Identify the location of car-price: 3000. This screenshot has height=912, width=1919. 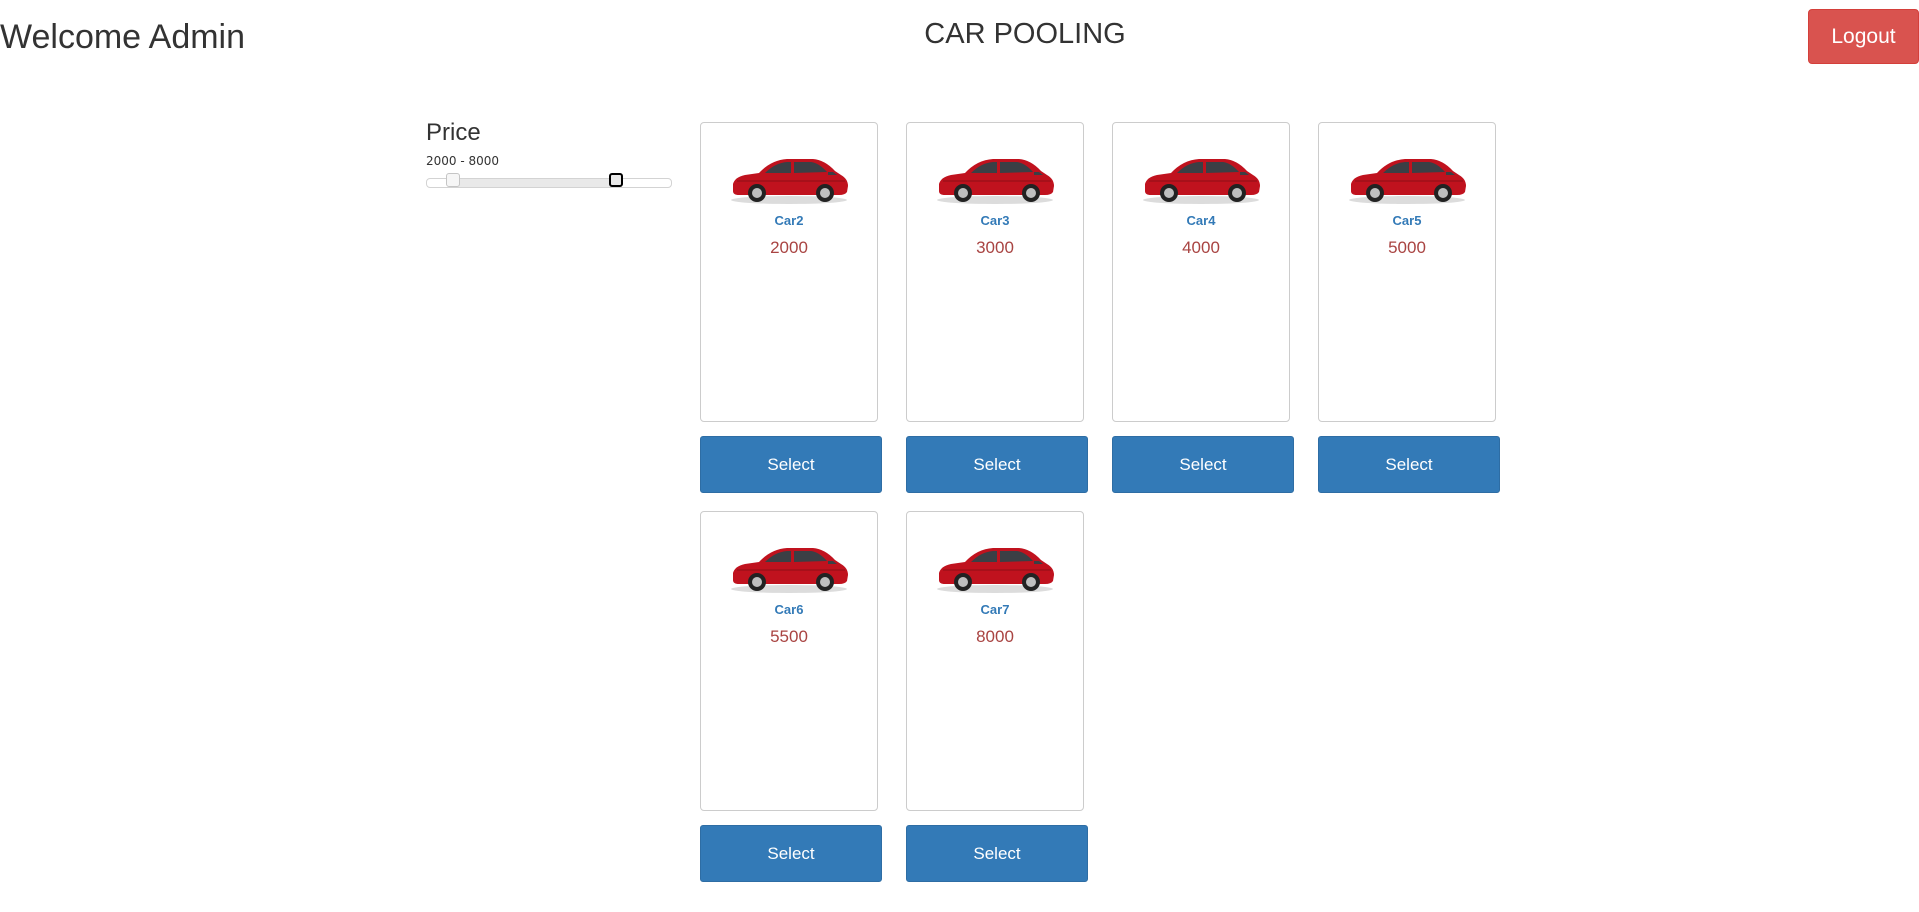
(995, 247).